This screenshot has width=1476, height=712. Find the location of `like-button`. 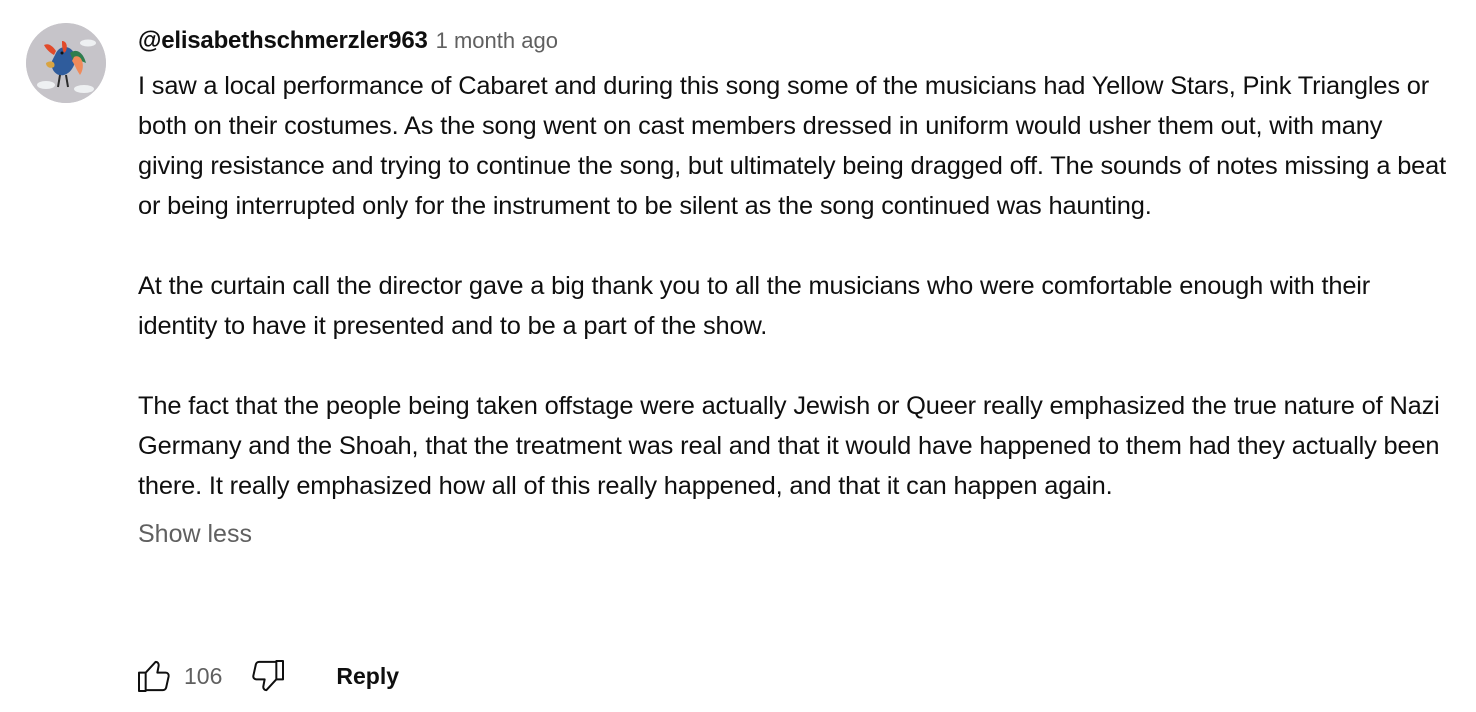

like-button is located at coordinates (154, 676).